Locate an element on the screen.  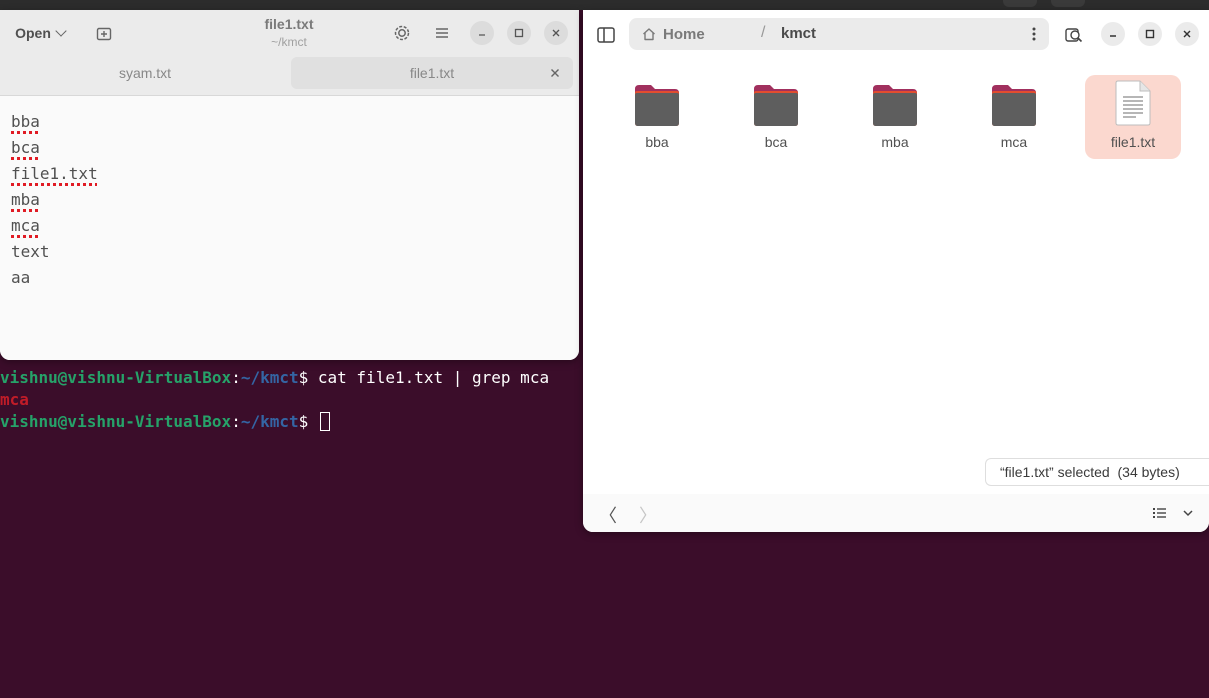
folder-item-bca: bca is located at coordinates (776, 117).